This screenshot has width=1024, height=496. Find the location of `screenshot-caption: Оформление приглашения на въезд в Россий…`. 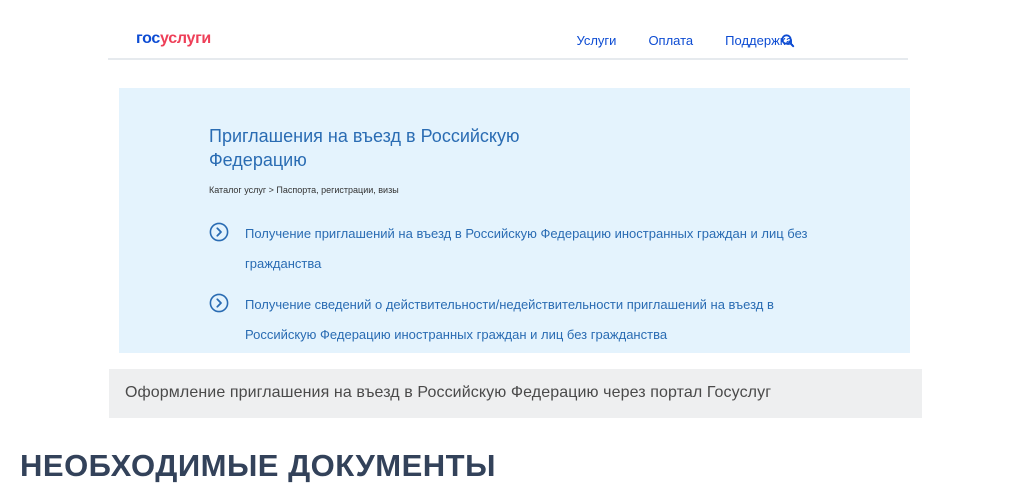

screenshot-caption: Оформление приглашения на въезд в Россий… is located at coordinates (515, 393).